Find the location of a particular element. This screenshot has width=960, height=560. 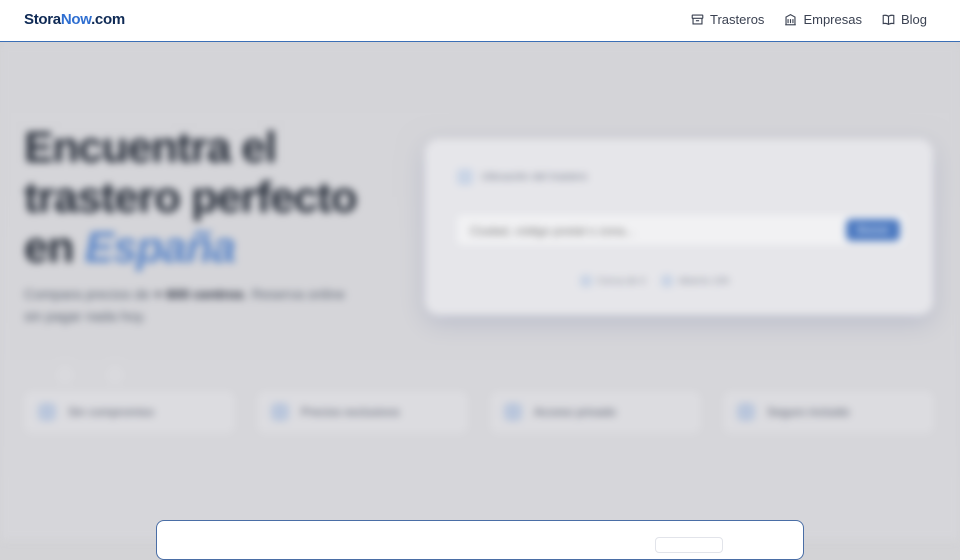

nav-empresas: Empresas is located at coordinates (823, 19).